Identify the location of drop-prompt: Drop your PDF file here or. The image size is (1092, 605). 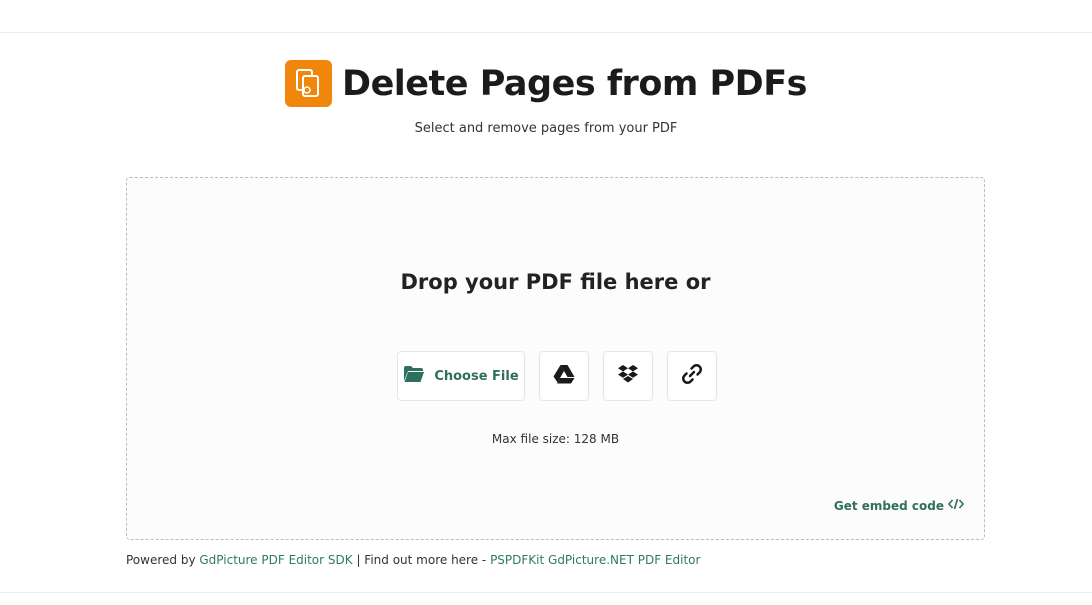
(555, 282).